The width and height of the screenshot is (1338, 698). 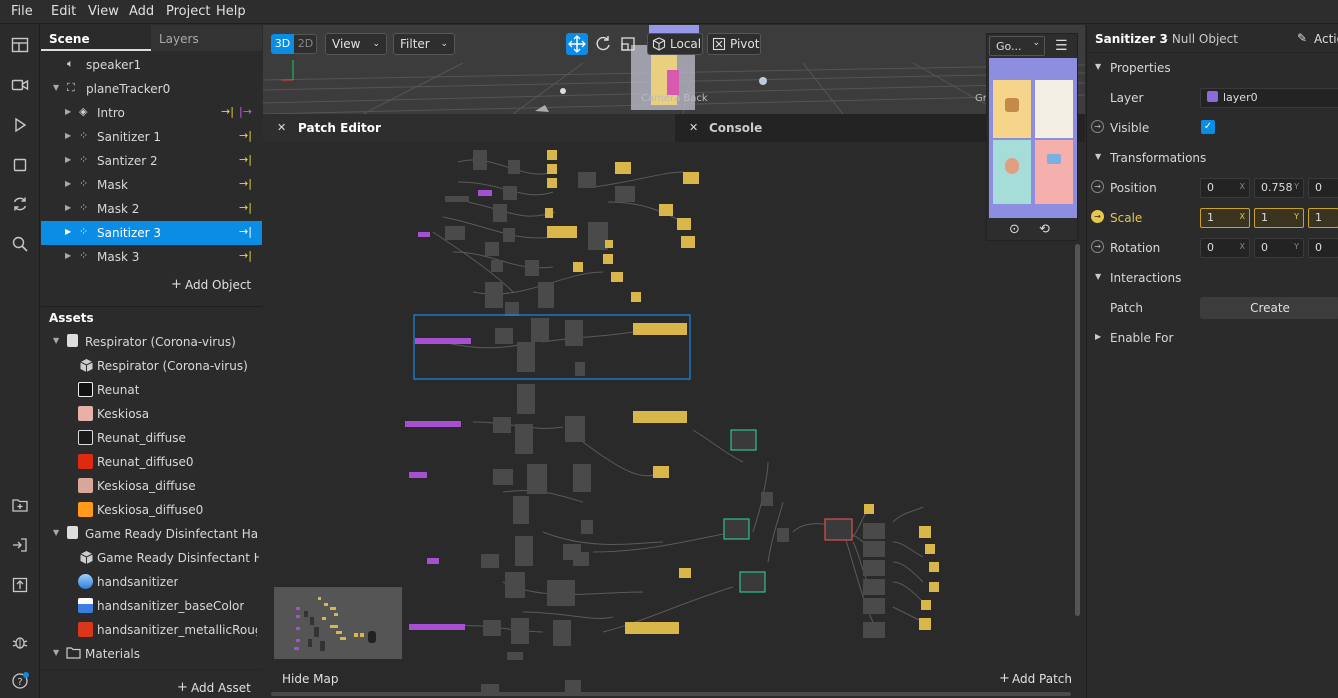 What do you see at coordinates (151, 462) in the screenshot?
I see `asset-texture-reunat-diffuse0: Reunat_diffuse0` at bounding box center [151, 462].